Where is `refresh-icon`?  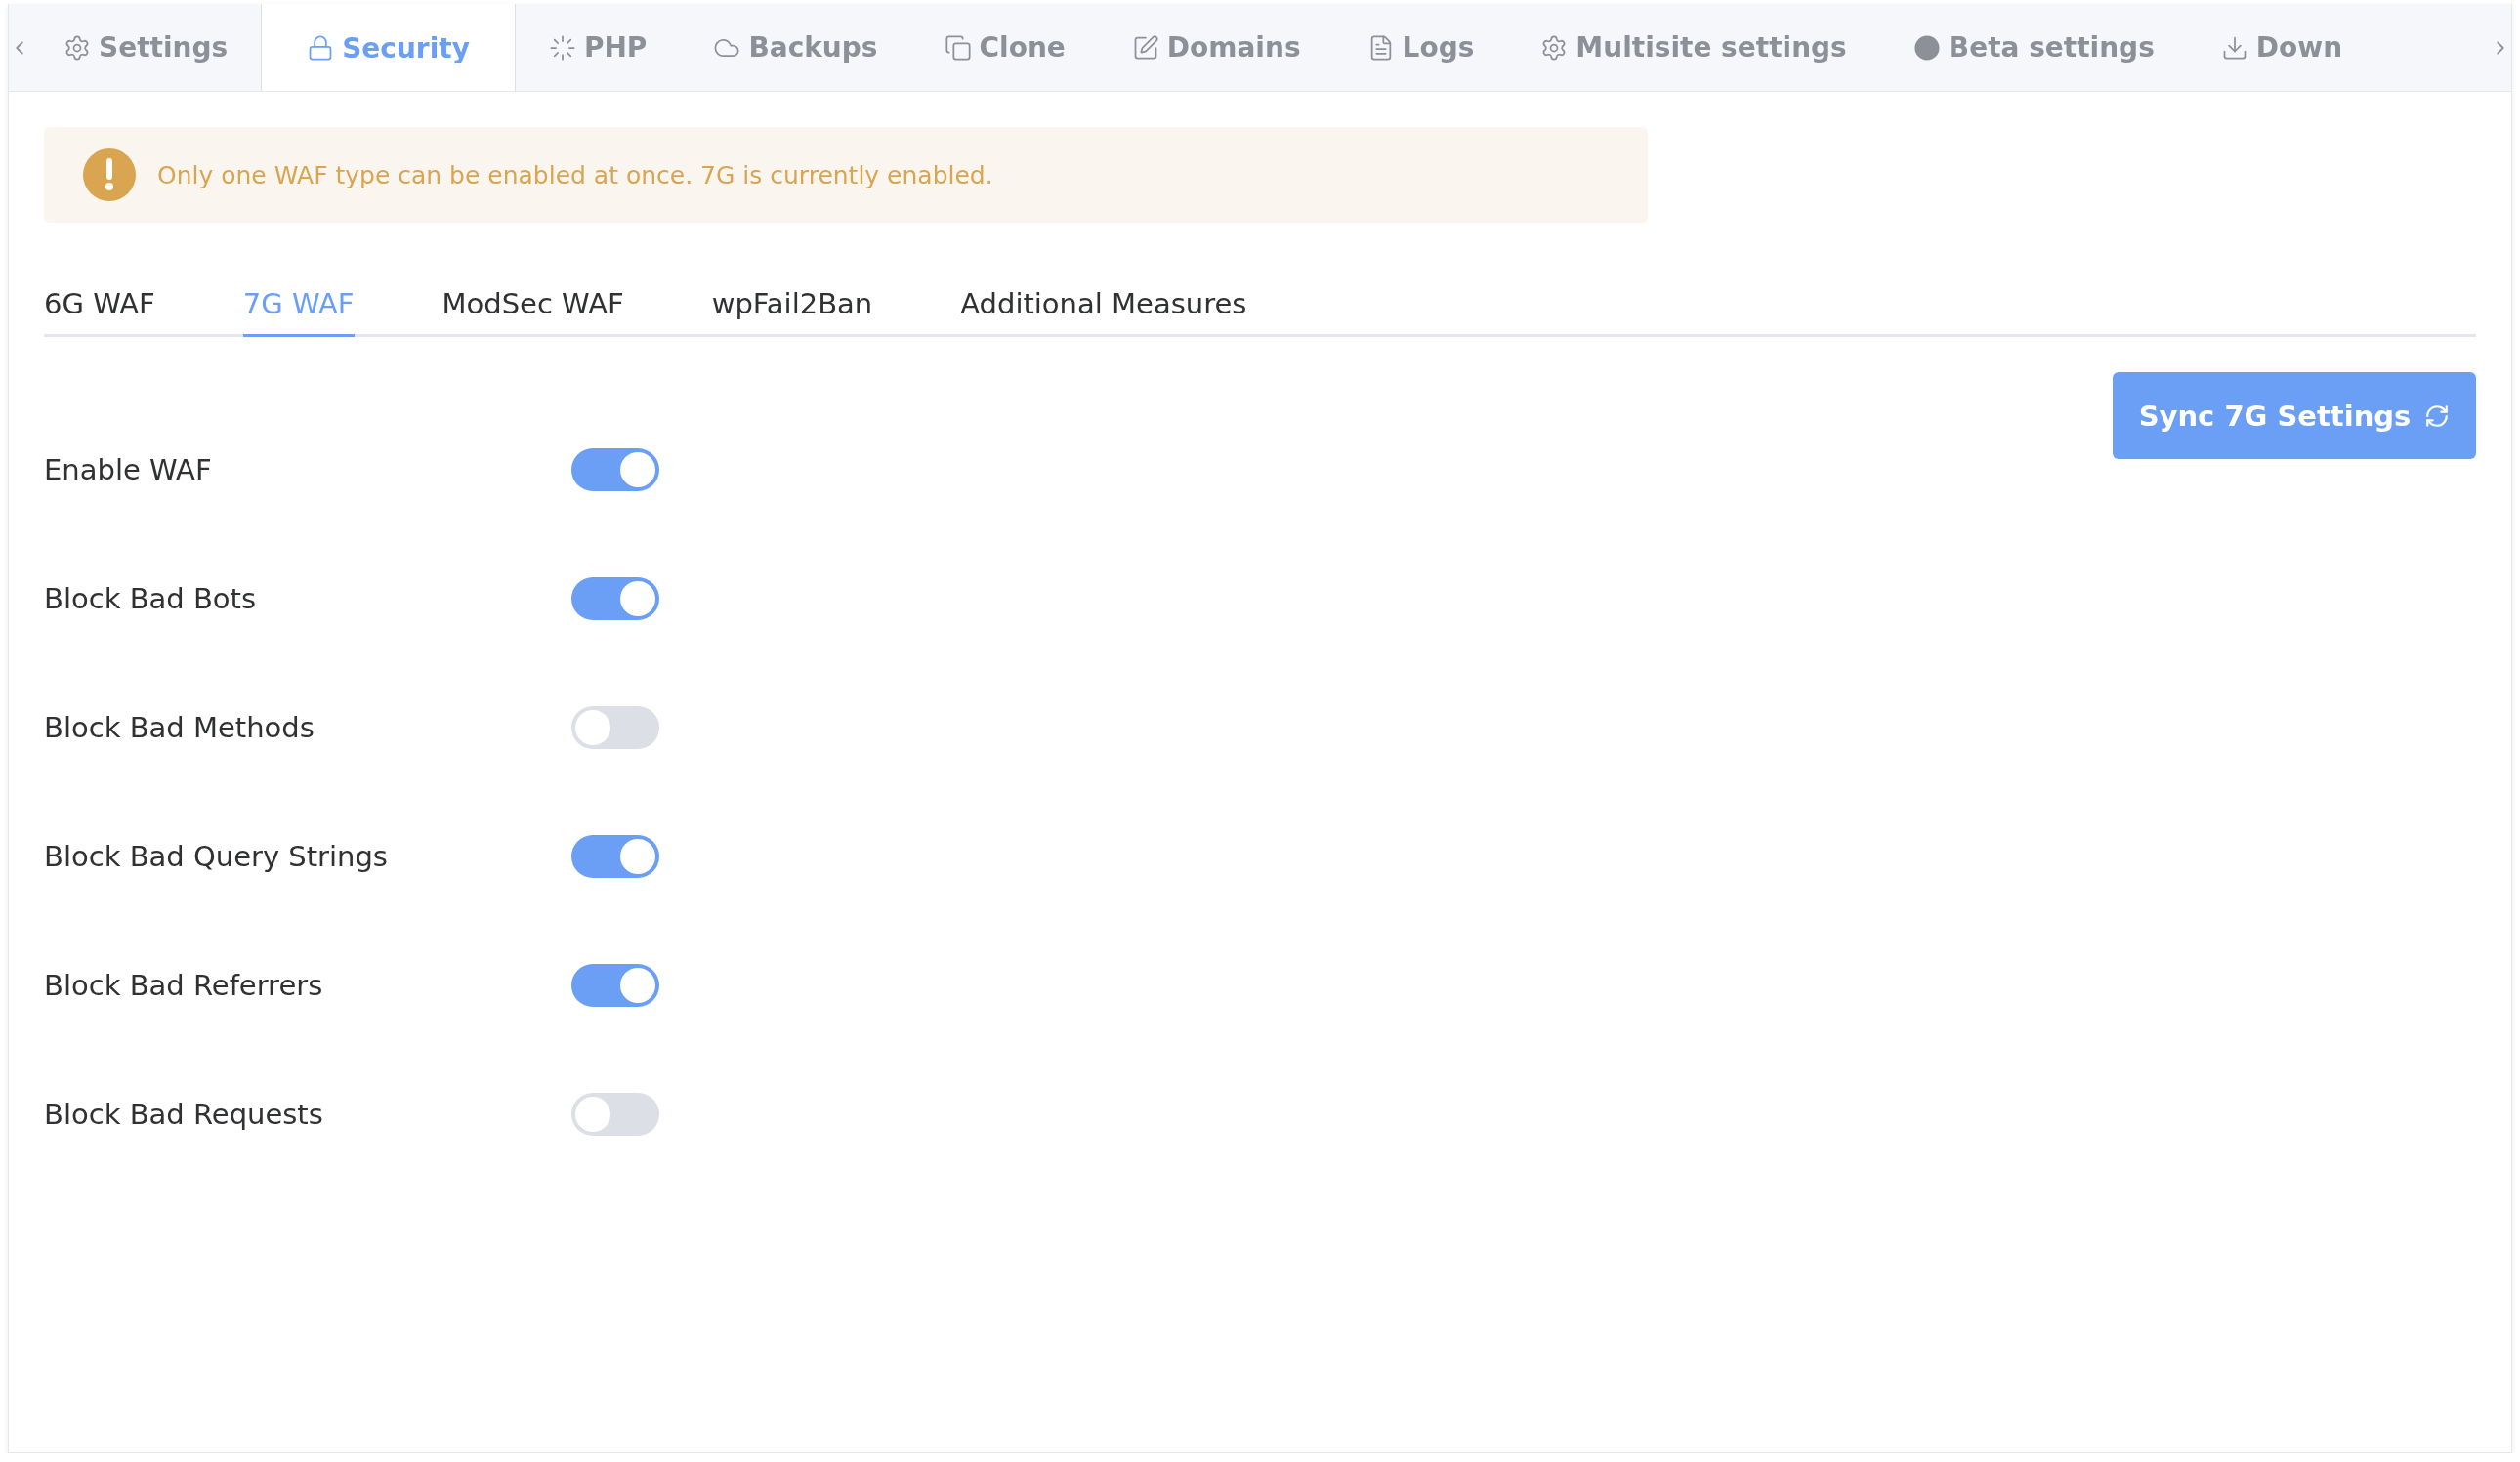 refresh-icon is located at coordinates (2437, 415).